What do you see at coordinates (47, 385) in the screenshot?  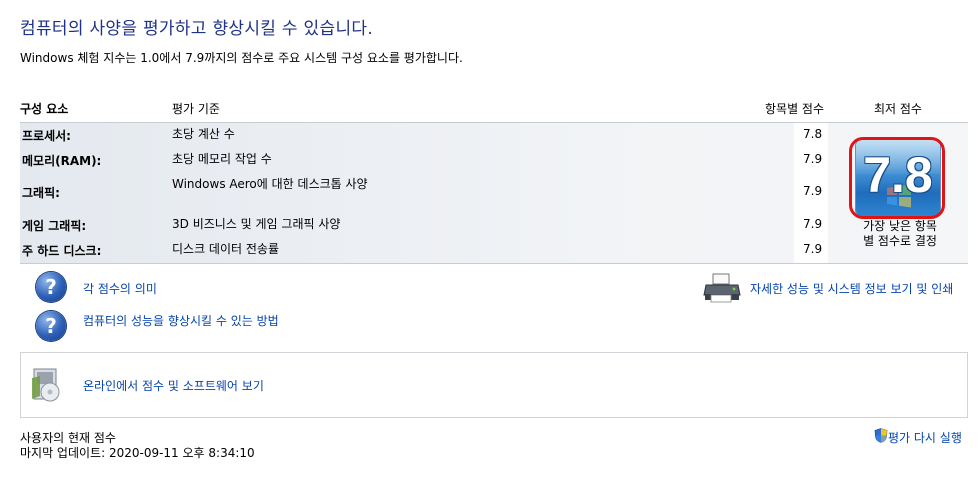 I see `software-box-icon` at bounding box center [47, 385].